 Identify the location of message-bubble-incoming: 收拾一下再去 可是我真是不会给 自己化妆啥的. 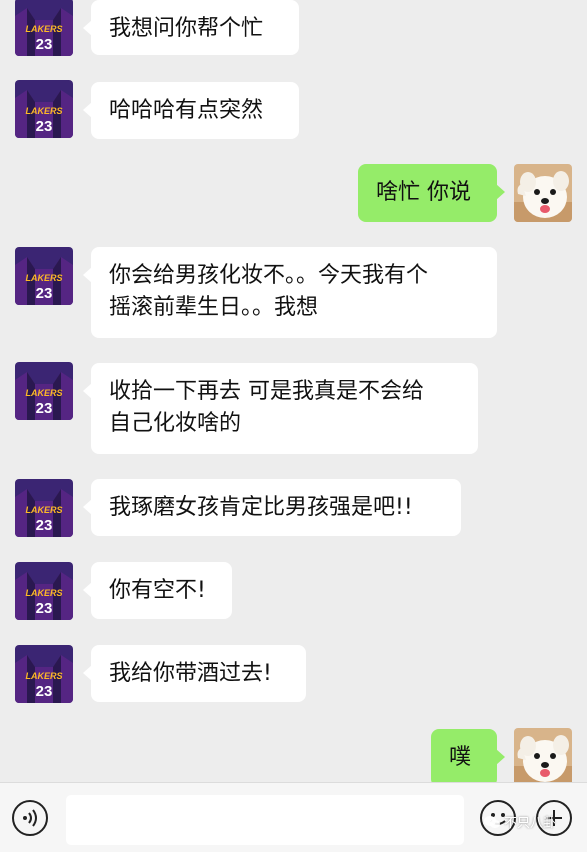
(280, 408).